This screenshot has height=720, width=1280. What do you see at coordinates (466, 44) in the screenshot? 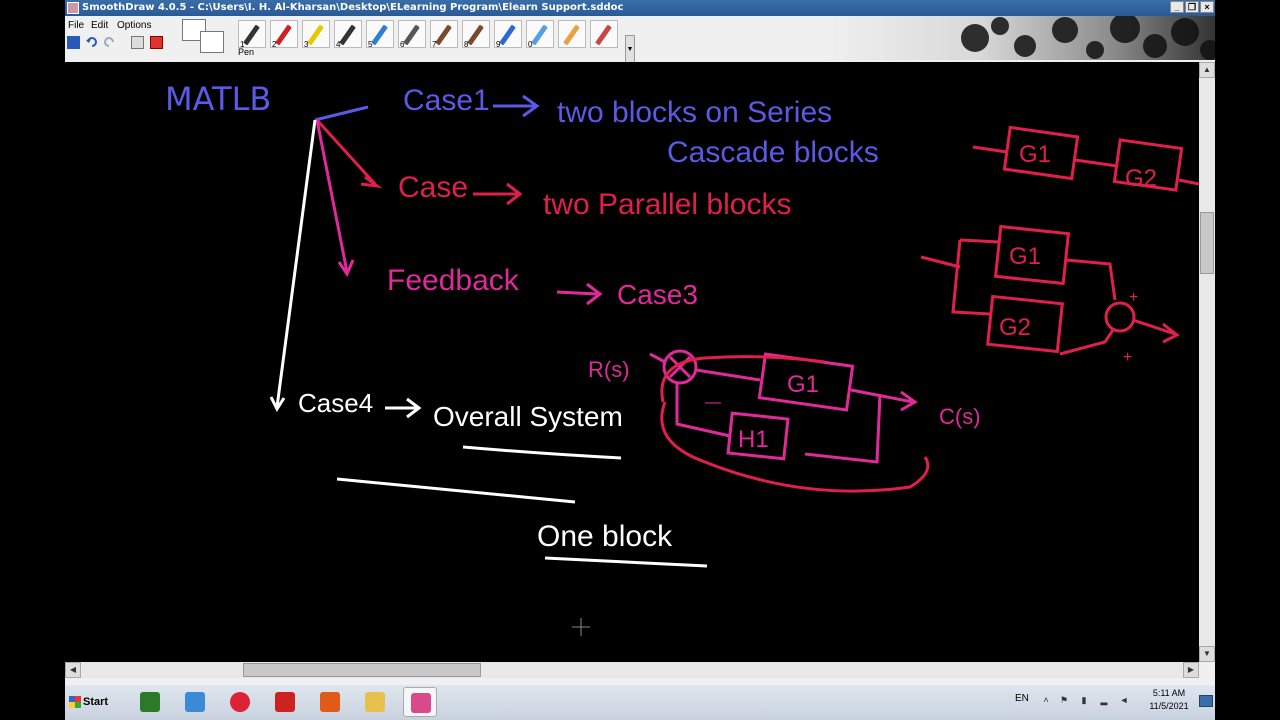
I see `tool-number: 8` at bounding box center [466, 44].